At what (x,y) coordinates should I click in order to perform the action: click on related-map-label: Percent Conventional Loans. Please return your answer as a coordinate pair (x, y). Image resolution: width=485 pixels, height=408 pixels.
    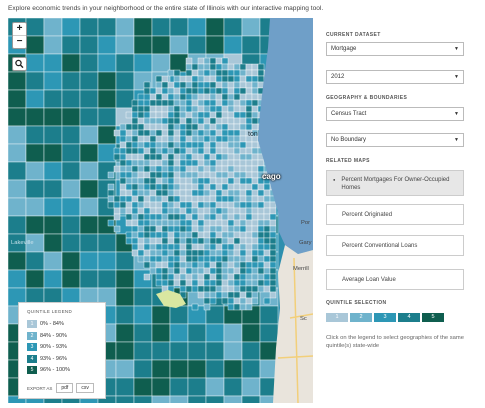
    Looking at the image, I should click on (380, 245).